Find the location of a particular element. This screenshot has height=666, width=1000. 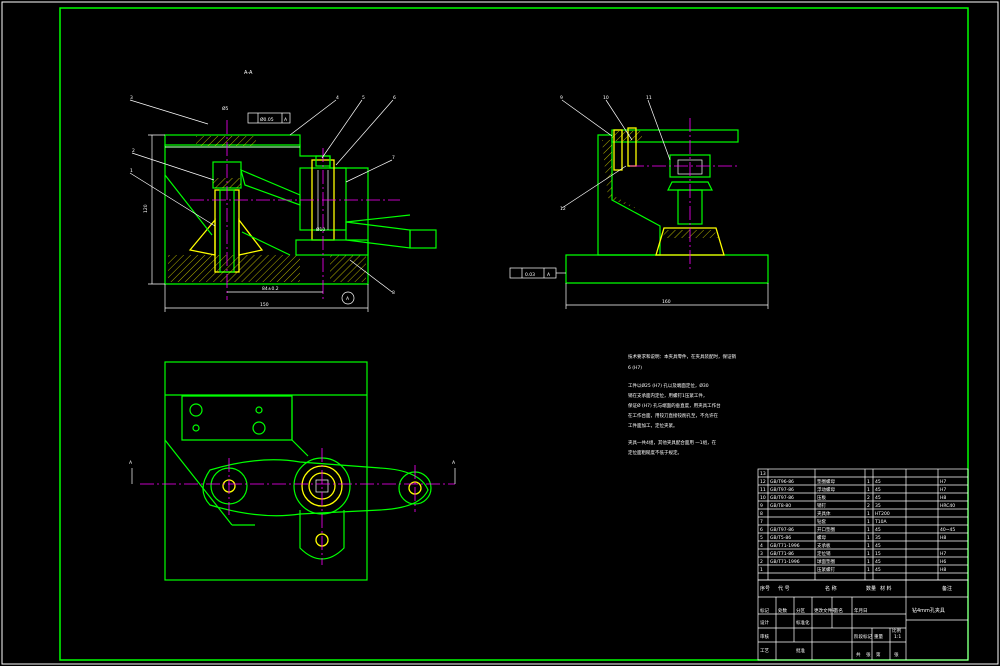

tb-cell-14: 共 is located at coordinates (858, 654).